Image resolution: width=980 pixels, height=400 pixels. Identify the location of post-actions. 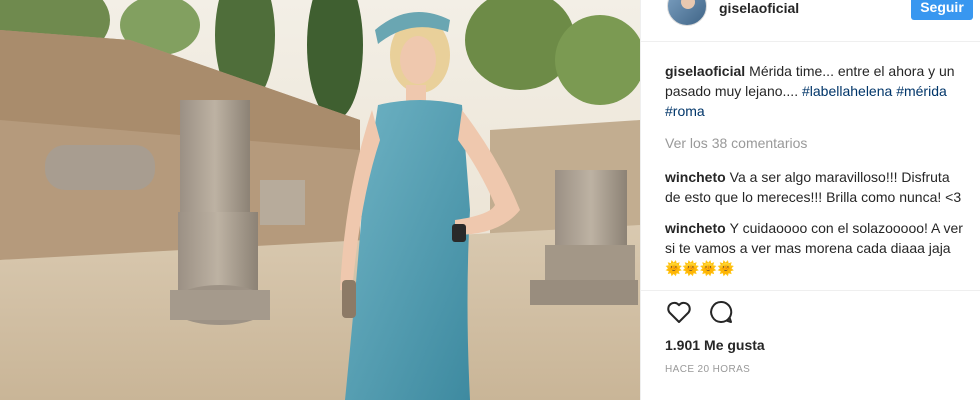
(815, 314).